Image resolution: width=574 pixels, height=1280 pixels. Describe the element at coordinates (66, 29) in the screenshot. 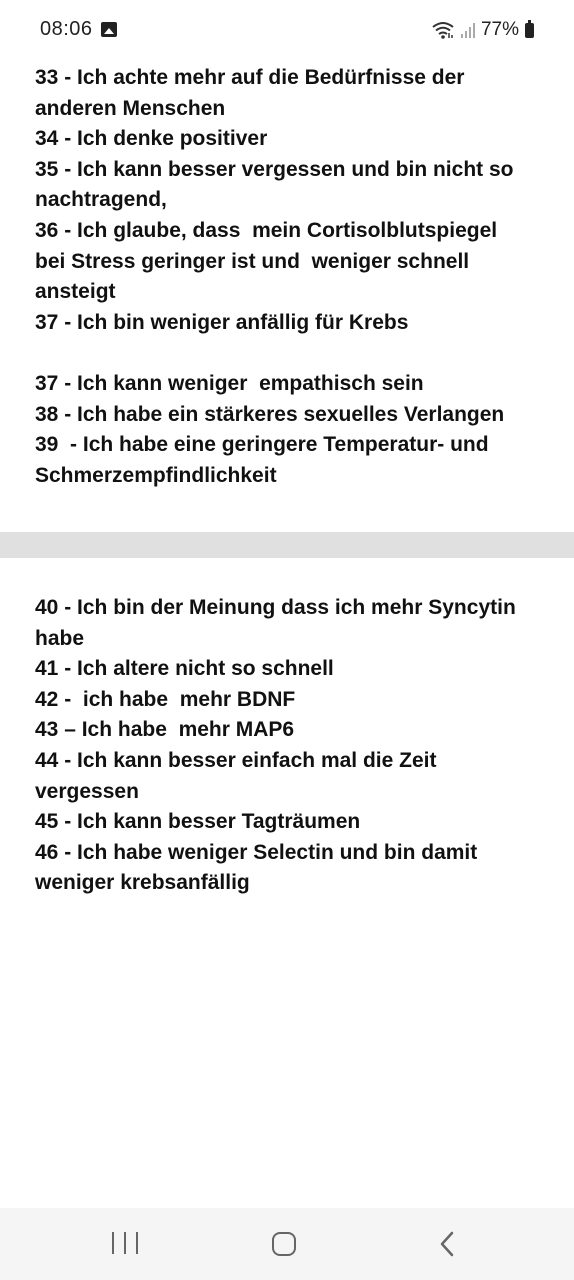

I see `status-time: 08:06` at that location.